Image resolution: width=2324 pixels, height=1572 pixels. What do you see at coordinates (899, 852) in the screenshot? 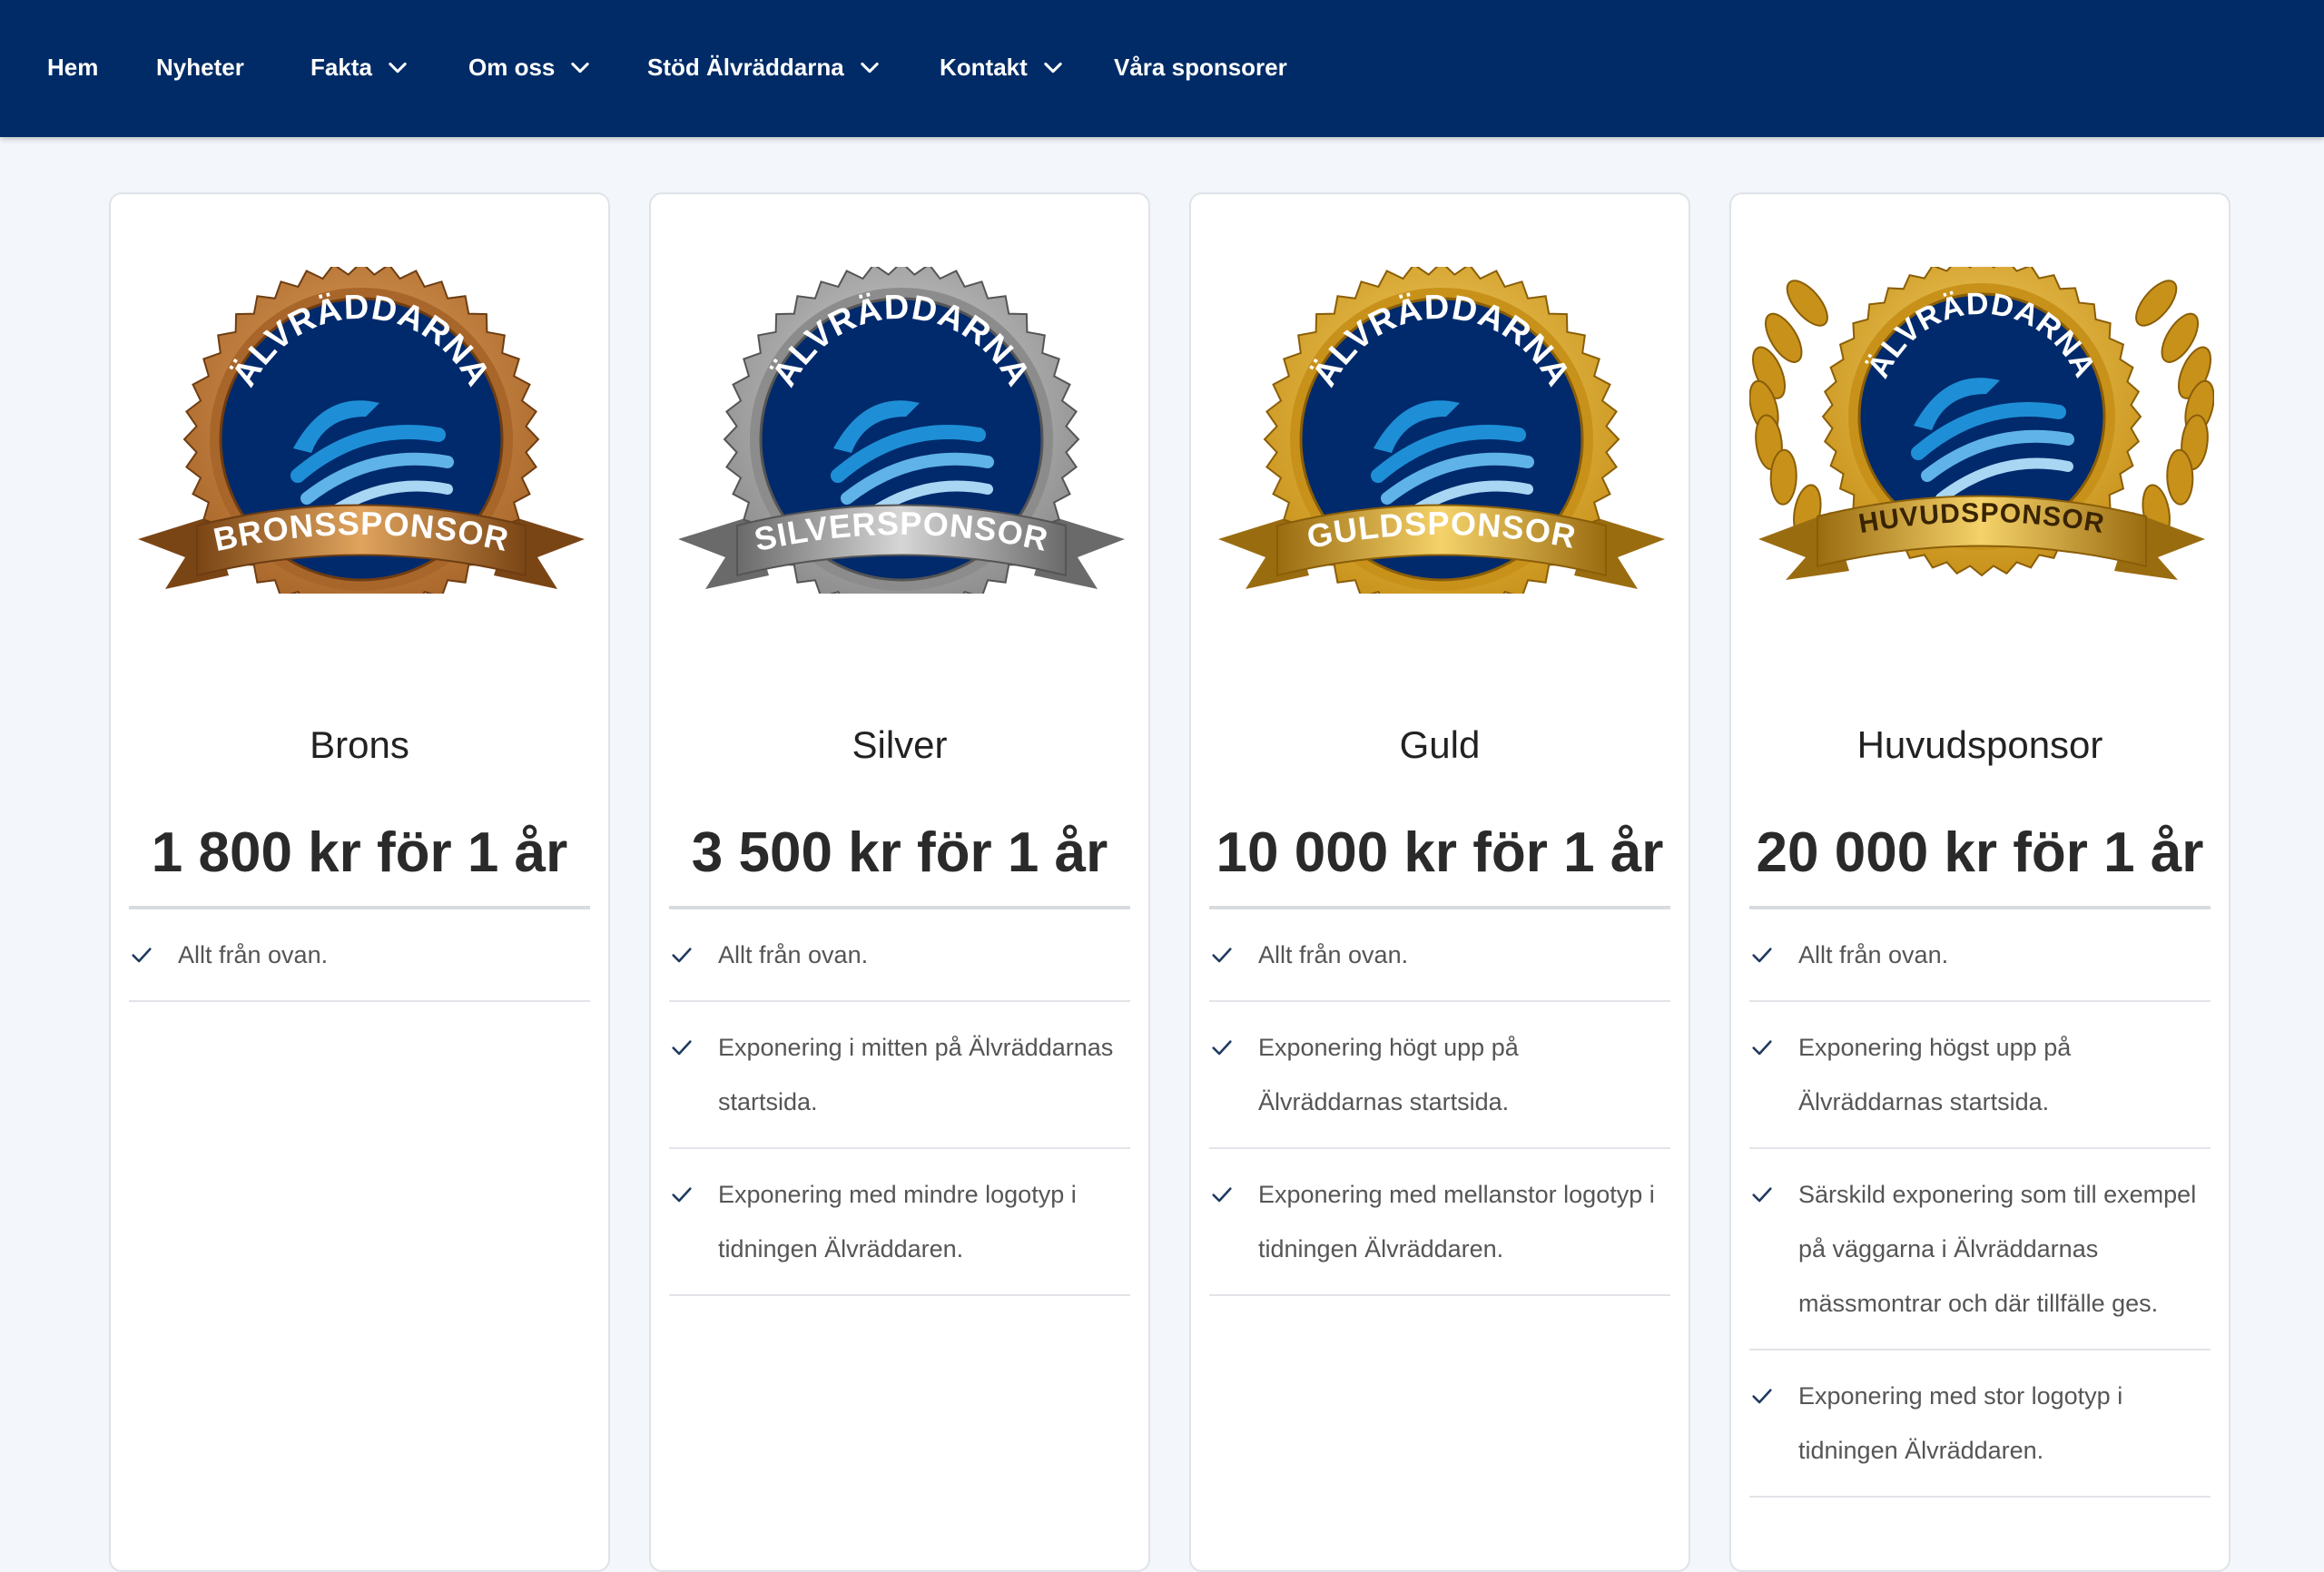
I see `tier-price: 3 500 kr för 1 år` at bounding box center [899, 852].